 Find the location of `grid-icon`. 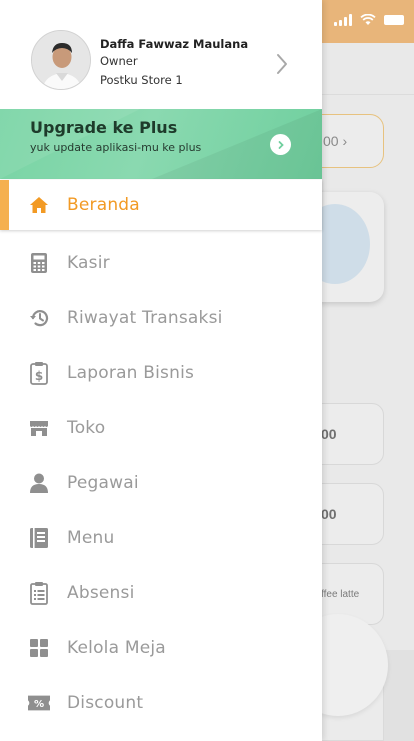

grid-icon is located at coordinates (39, 648).